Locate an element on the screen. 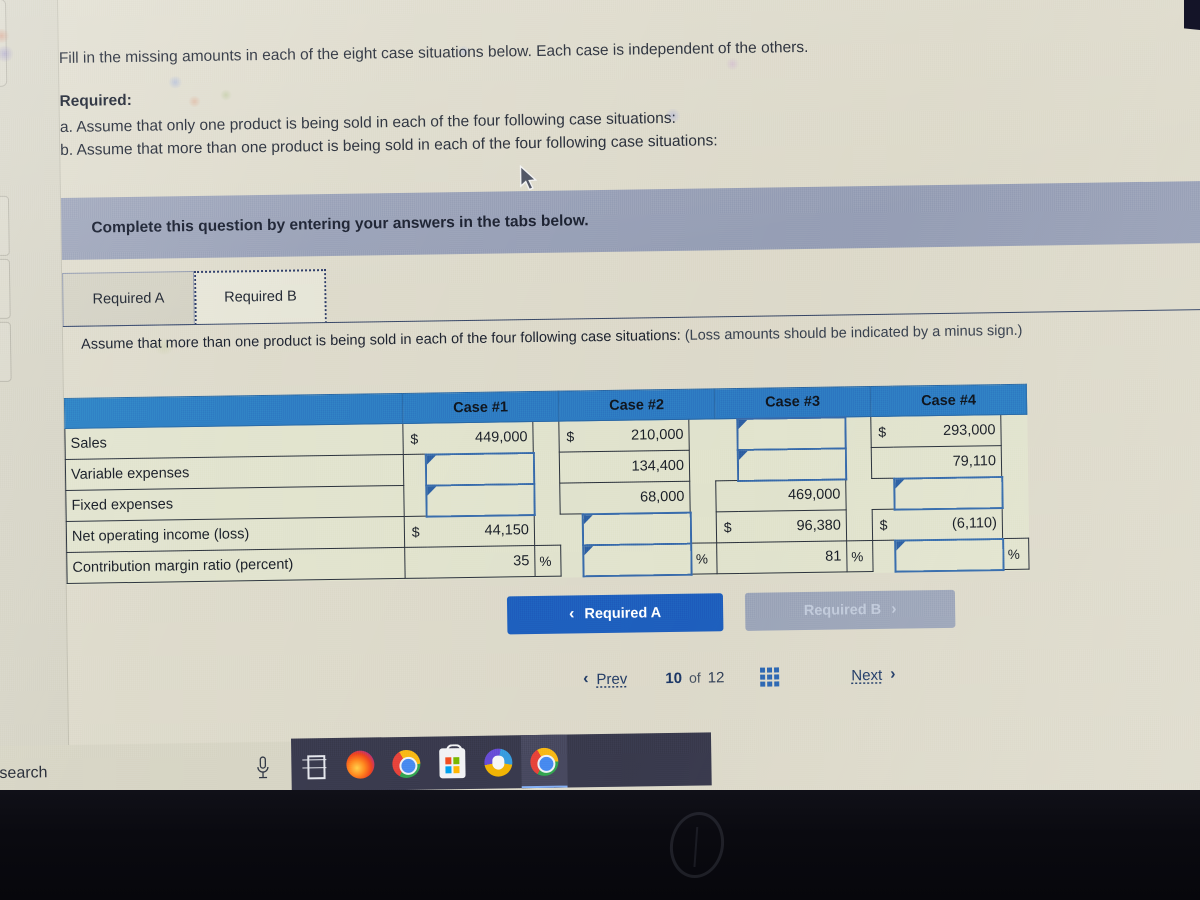 The width and height of the screenshot is (1200, 900). column-header-case-3: Case #3 is located at coordinates (792, 402).